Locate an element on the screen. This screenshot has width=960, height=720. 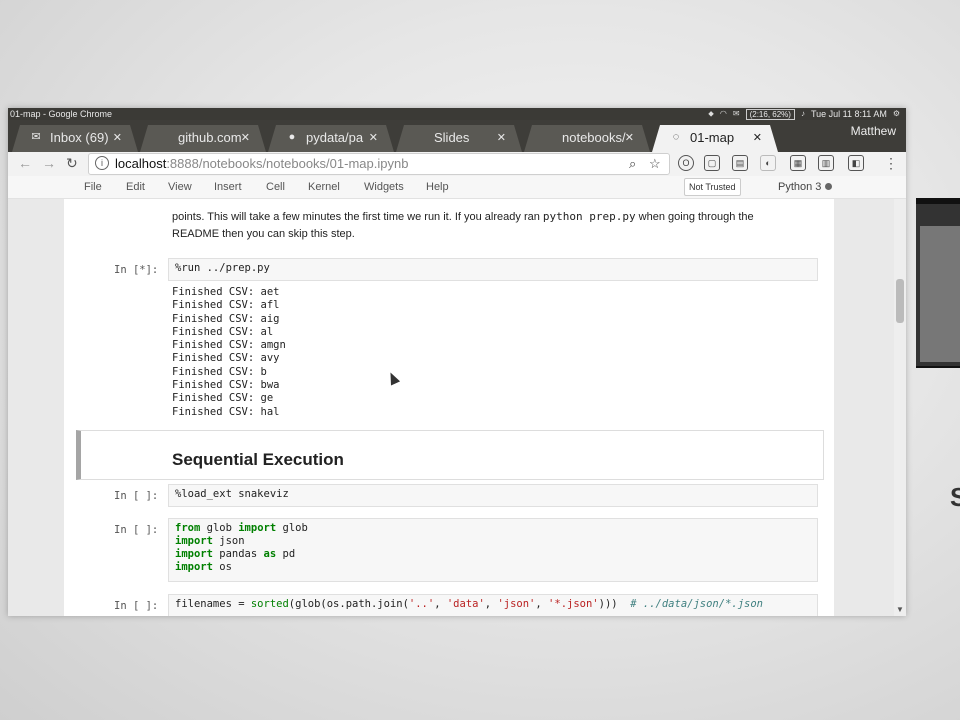
wifi-icon: ◠ is located at coordinates (723, 114).